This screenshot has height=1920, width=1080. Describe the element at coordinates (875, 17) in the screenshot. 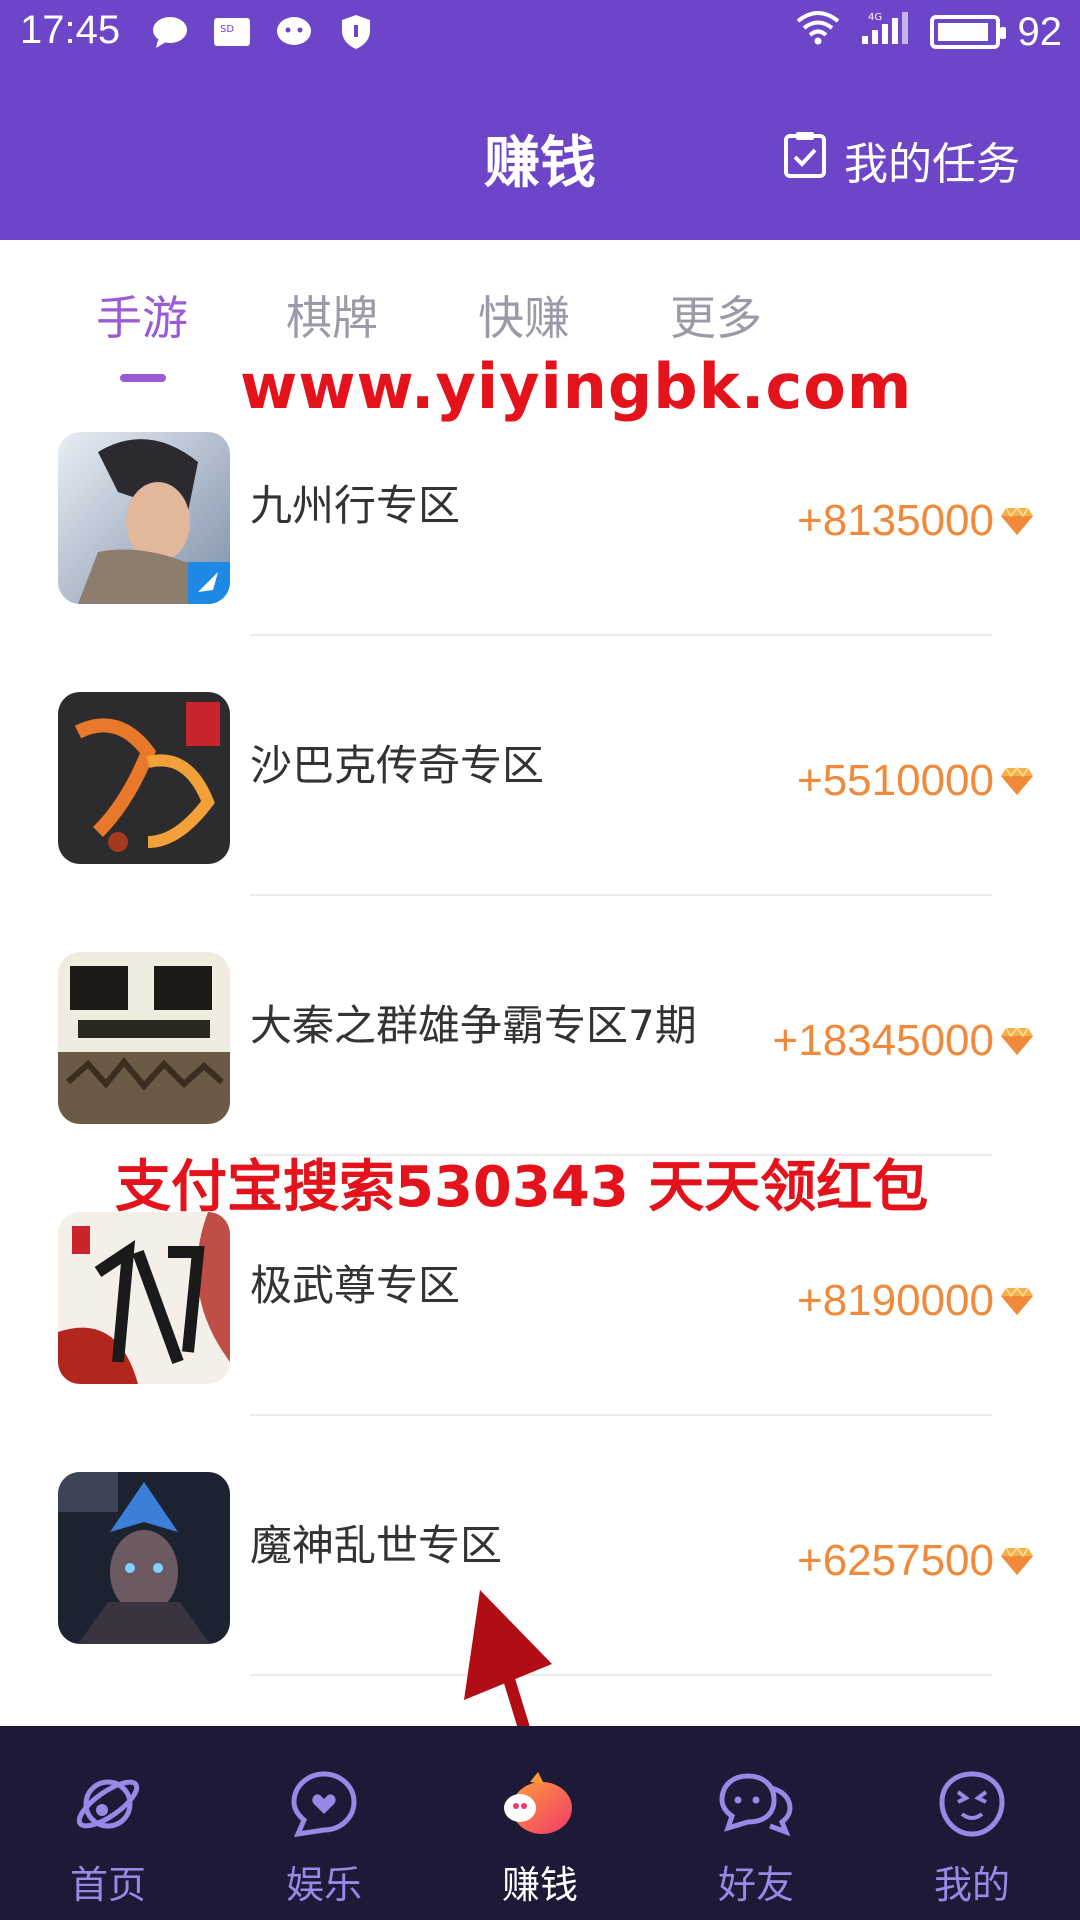

I see `svg-text: 4G` at that location.